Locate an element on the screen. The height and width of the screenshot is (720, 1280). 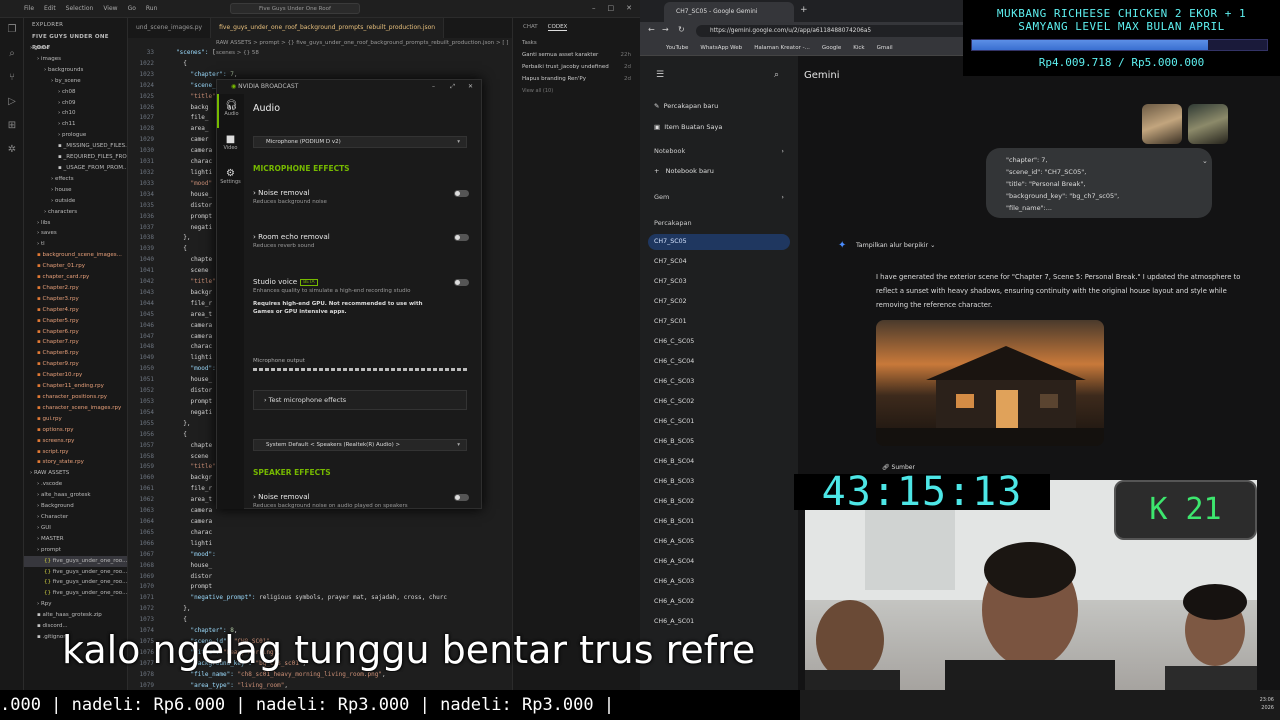
recent-chat-item: CH7_SC02 is located at coordinates (670, 301).